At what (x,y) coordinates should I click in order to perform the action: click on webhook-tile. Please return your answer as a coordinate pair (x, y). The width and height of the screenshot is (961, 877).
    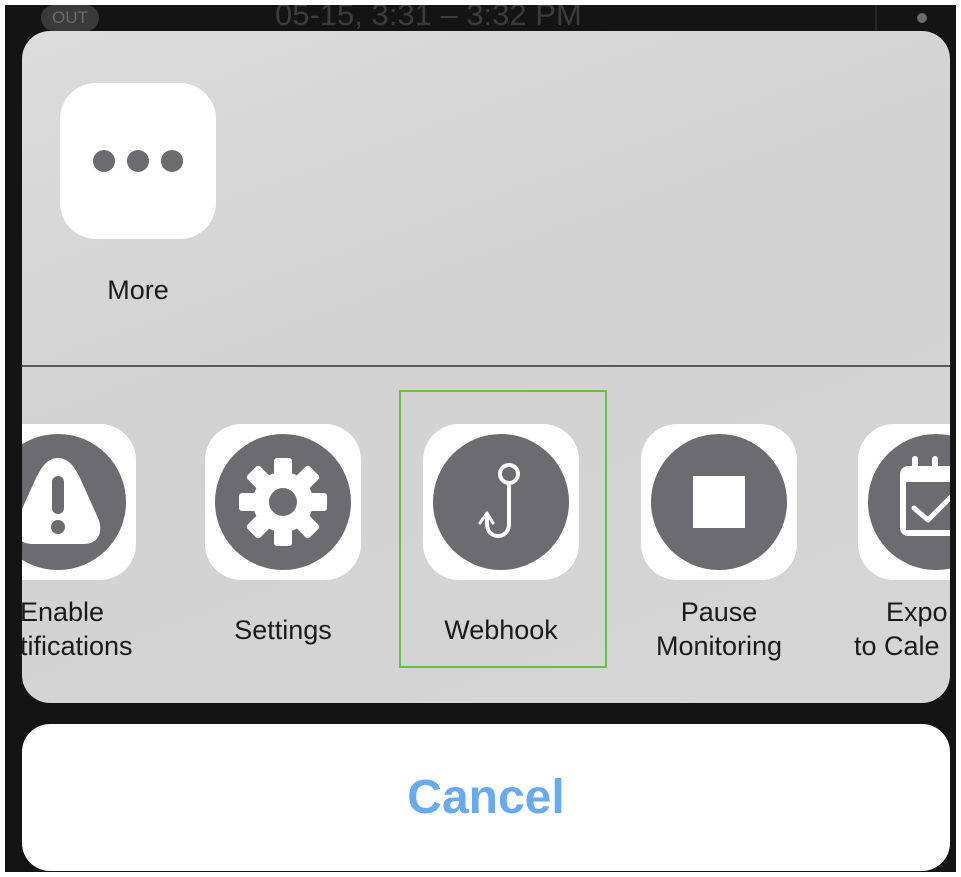
    Looking at the image, I should click on (501, 502).